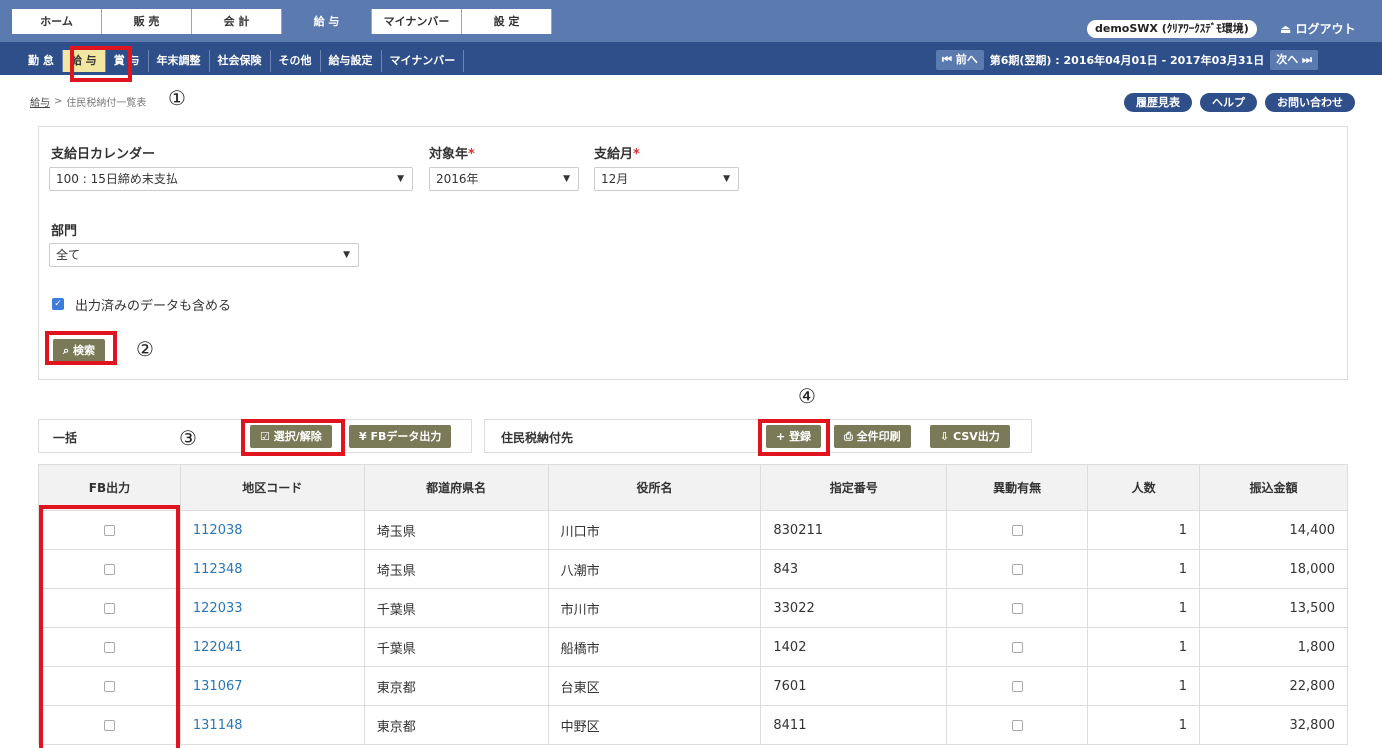 The image size is (1382, 748). Describe the element at coordinates (807, 396) in the screenshot. I see `annotation-4: ④` at that location.